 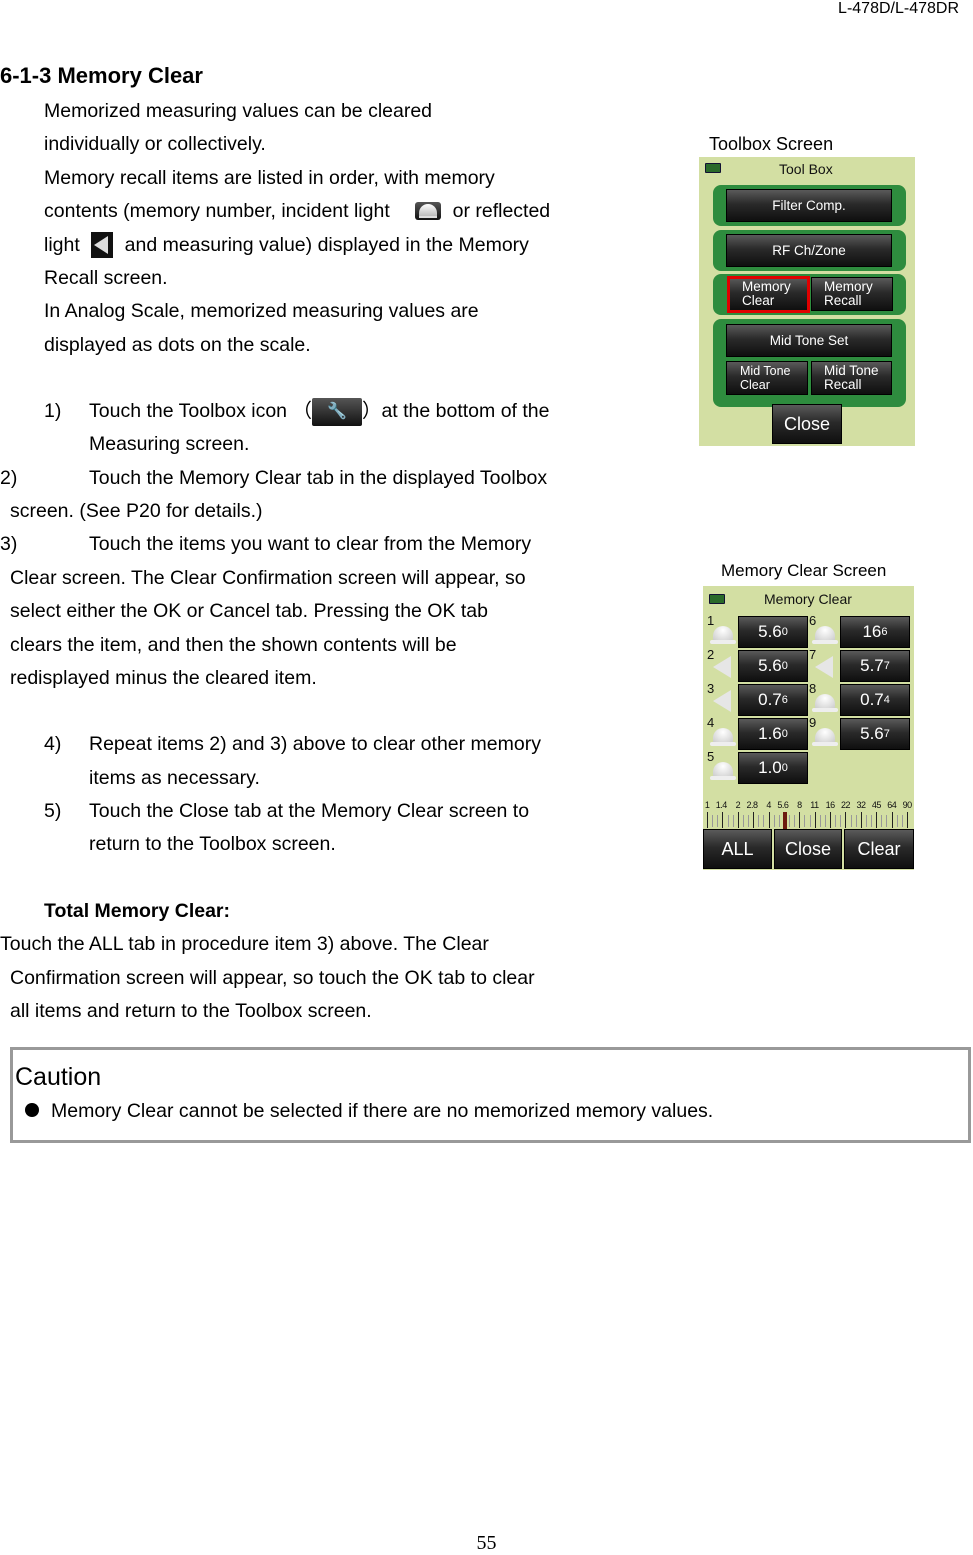 I want to click on memory-item-button: 1.0 0, so click(x=773, y=768).